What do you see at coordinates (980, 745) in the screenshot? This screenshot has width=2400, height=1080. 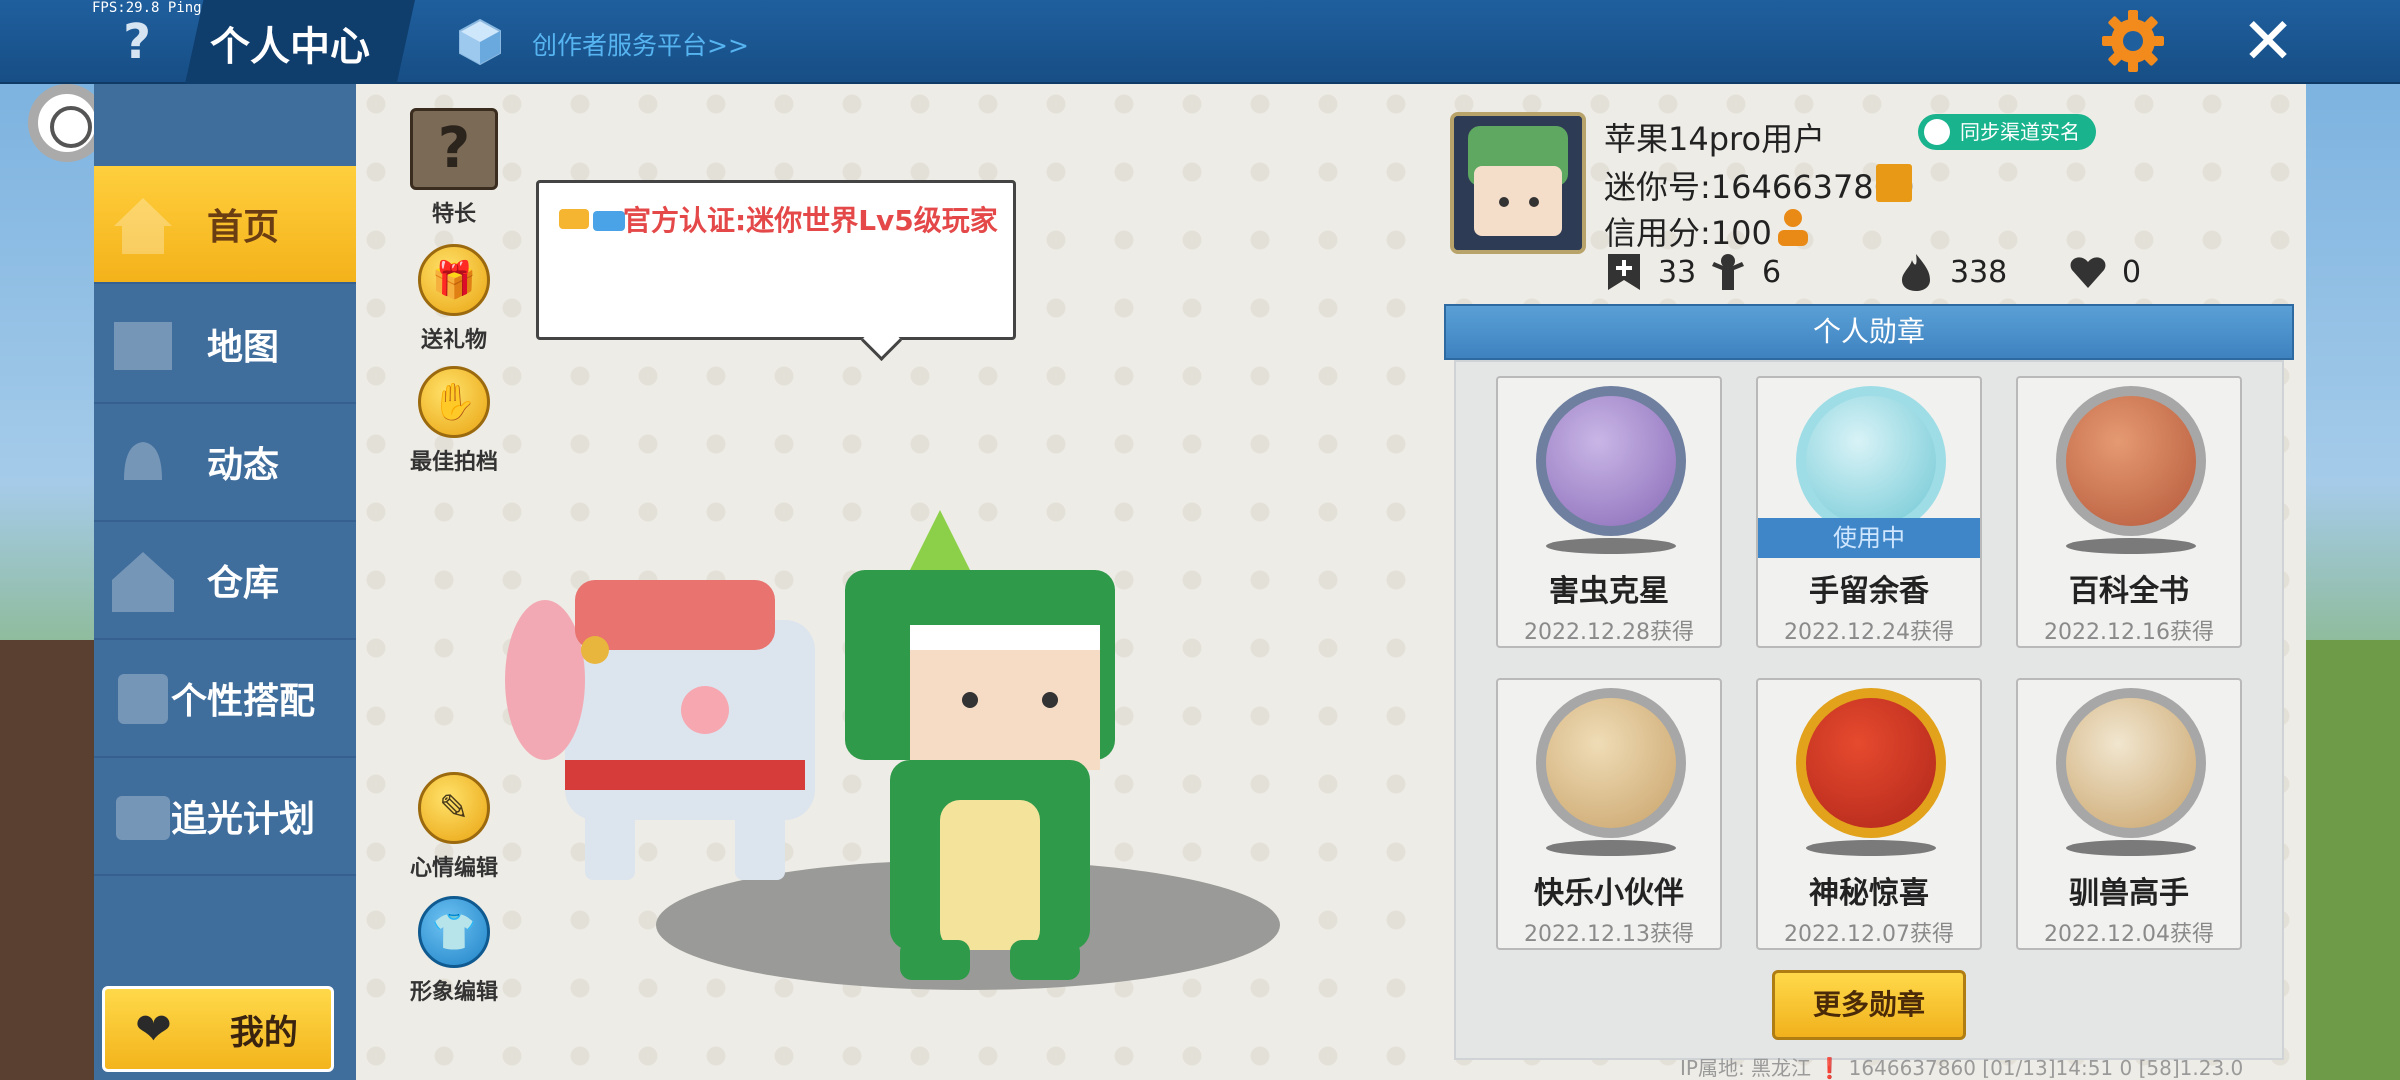 I see `dino-avatar` at bounding box center [980, 745].